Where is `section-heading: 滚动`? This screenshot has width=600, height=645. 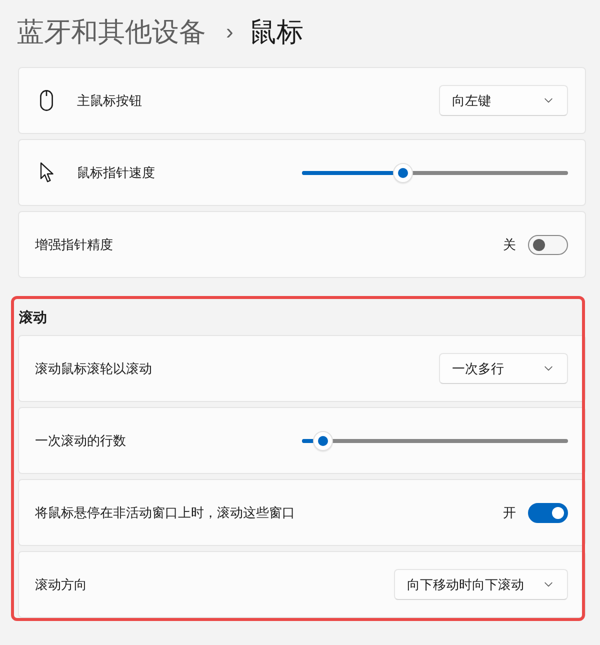 section-heading: 滚动 is located at coordinates (33, 317).